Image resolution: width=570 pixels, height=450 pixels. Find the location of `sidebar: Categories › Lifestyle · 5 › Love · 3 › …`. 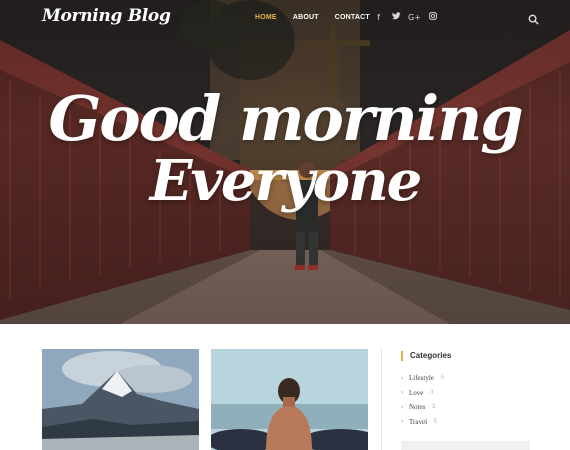

sidebar: Categories › Lifestyle · 5 › Love · 3 › … is located at coordinates (471, 389).